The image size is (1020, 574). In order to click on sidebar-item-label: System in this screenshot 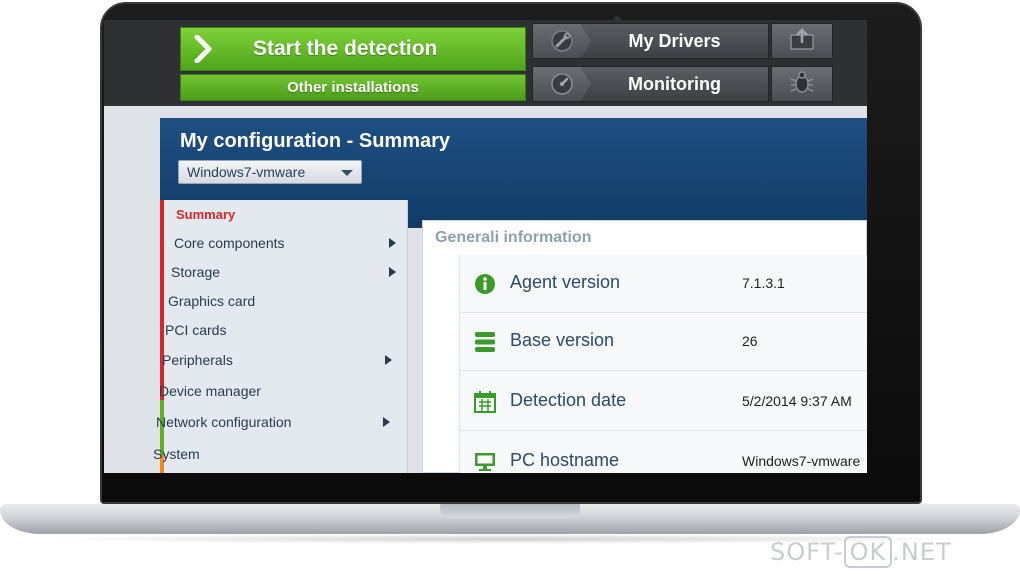, I will do `click(176, 454)`.